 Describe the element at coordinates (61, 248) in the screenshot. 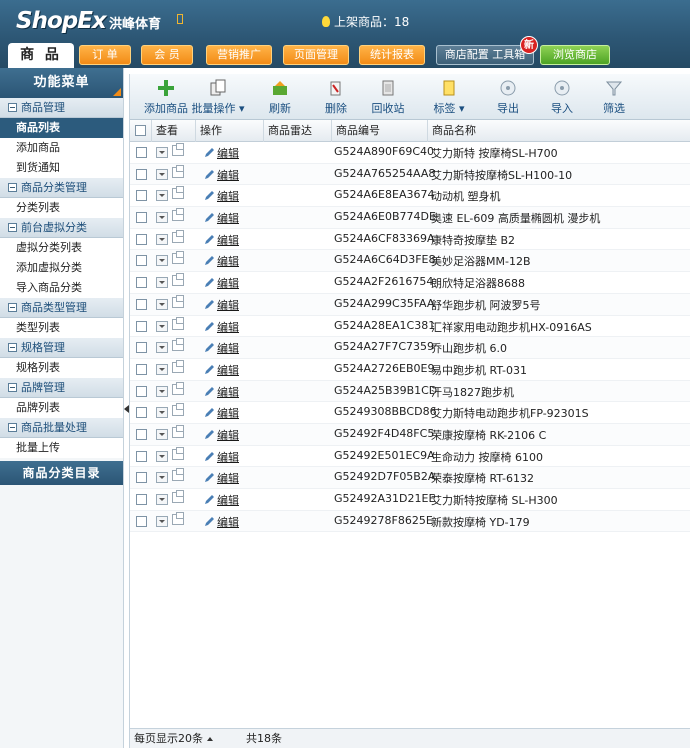

I see `sidebar-item-virtual-list: 虚拟分类列表` at that location.